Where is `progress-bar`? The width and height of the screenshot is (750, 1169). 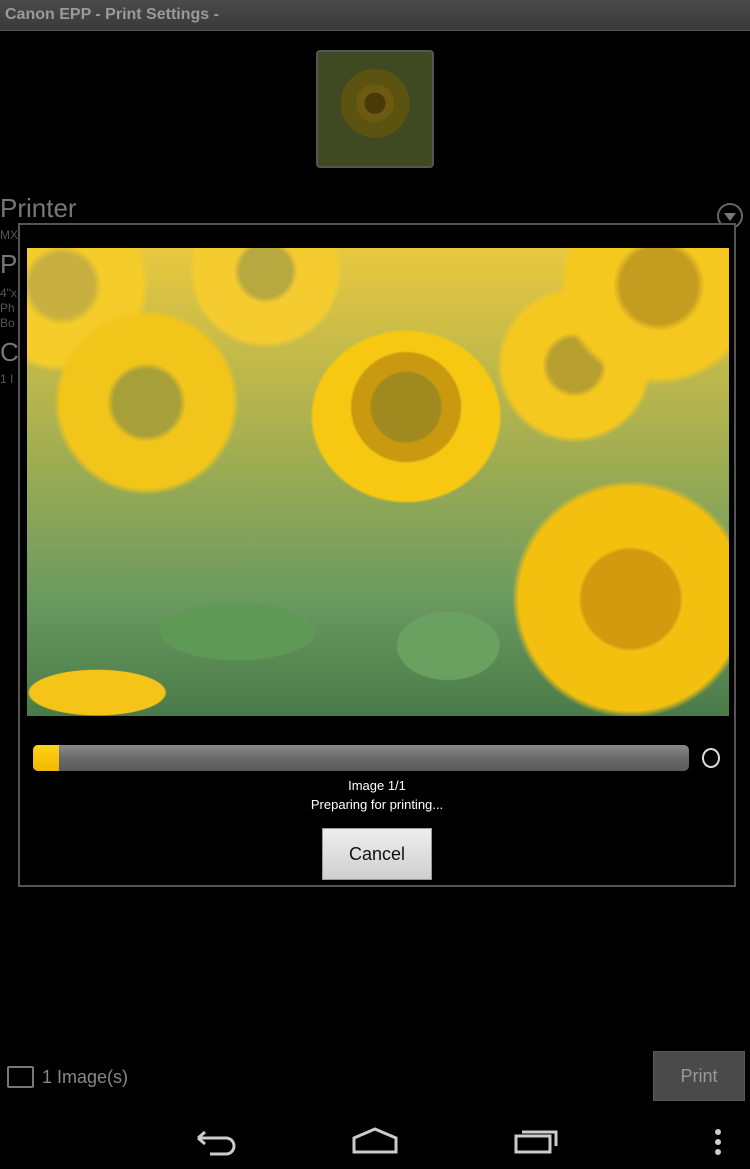 progress-bar is located at coordinates (361, 758).